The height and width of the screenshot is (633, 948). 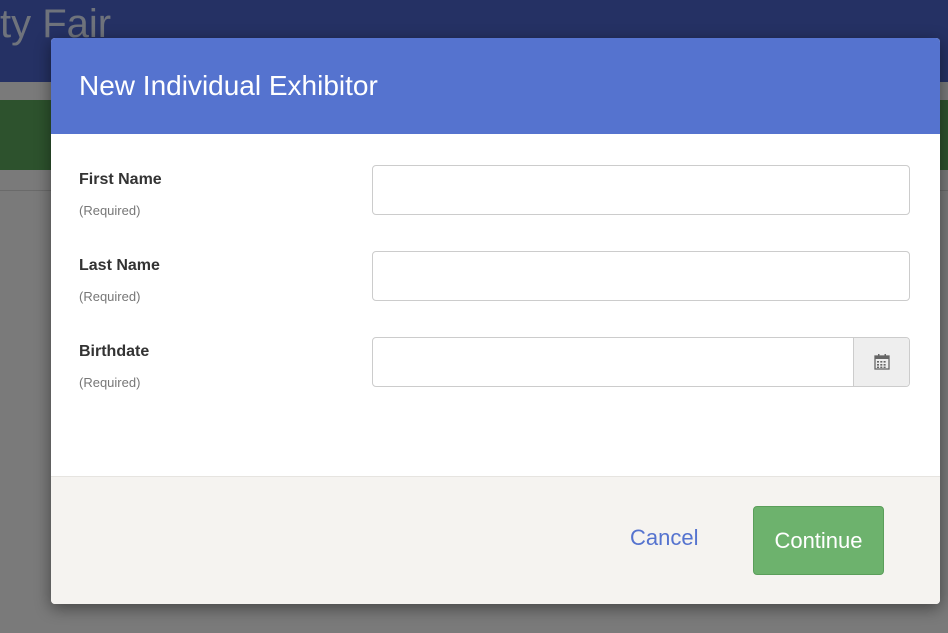 What do you see at coordinates (110, 210) in the screenshot?
I see `first-name-required-hint: (Required)` at bounding box center [110, 210].